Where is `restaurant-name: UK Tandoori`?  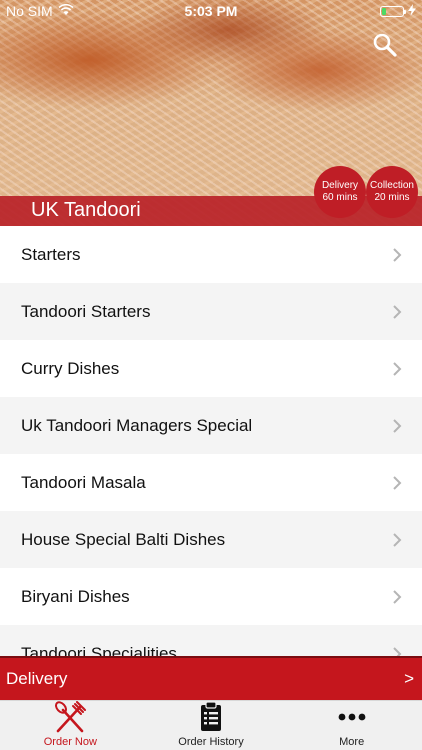
restaurant-name: UK Tandoori is located at coordinates (86, 210).